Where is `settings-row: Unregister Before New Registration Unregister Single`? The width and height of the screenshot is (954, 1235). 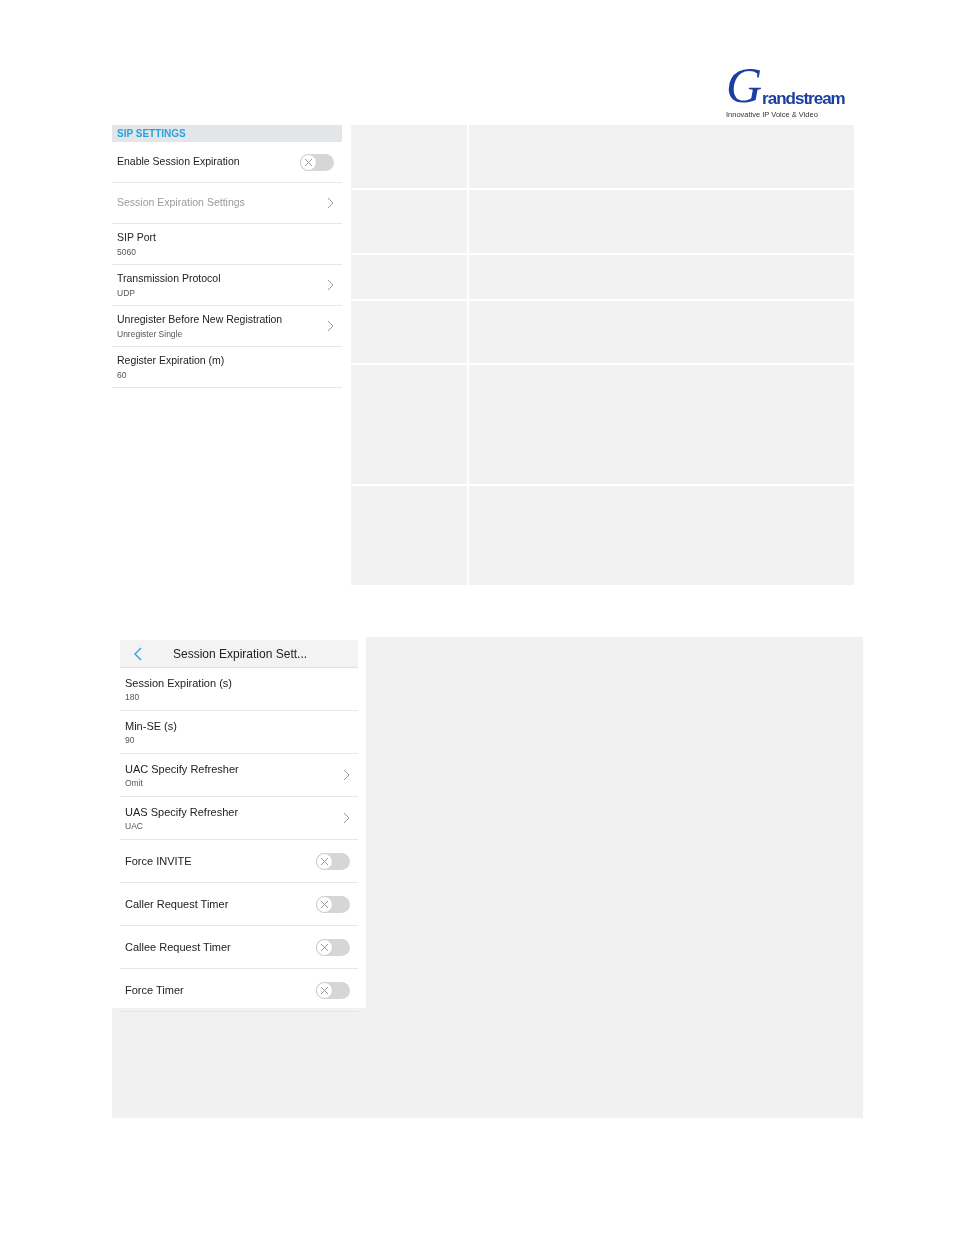
settings-row: Unregister Before New Registration Unregister Single is located at coordinates (227, 326).